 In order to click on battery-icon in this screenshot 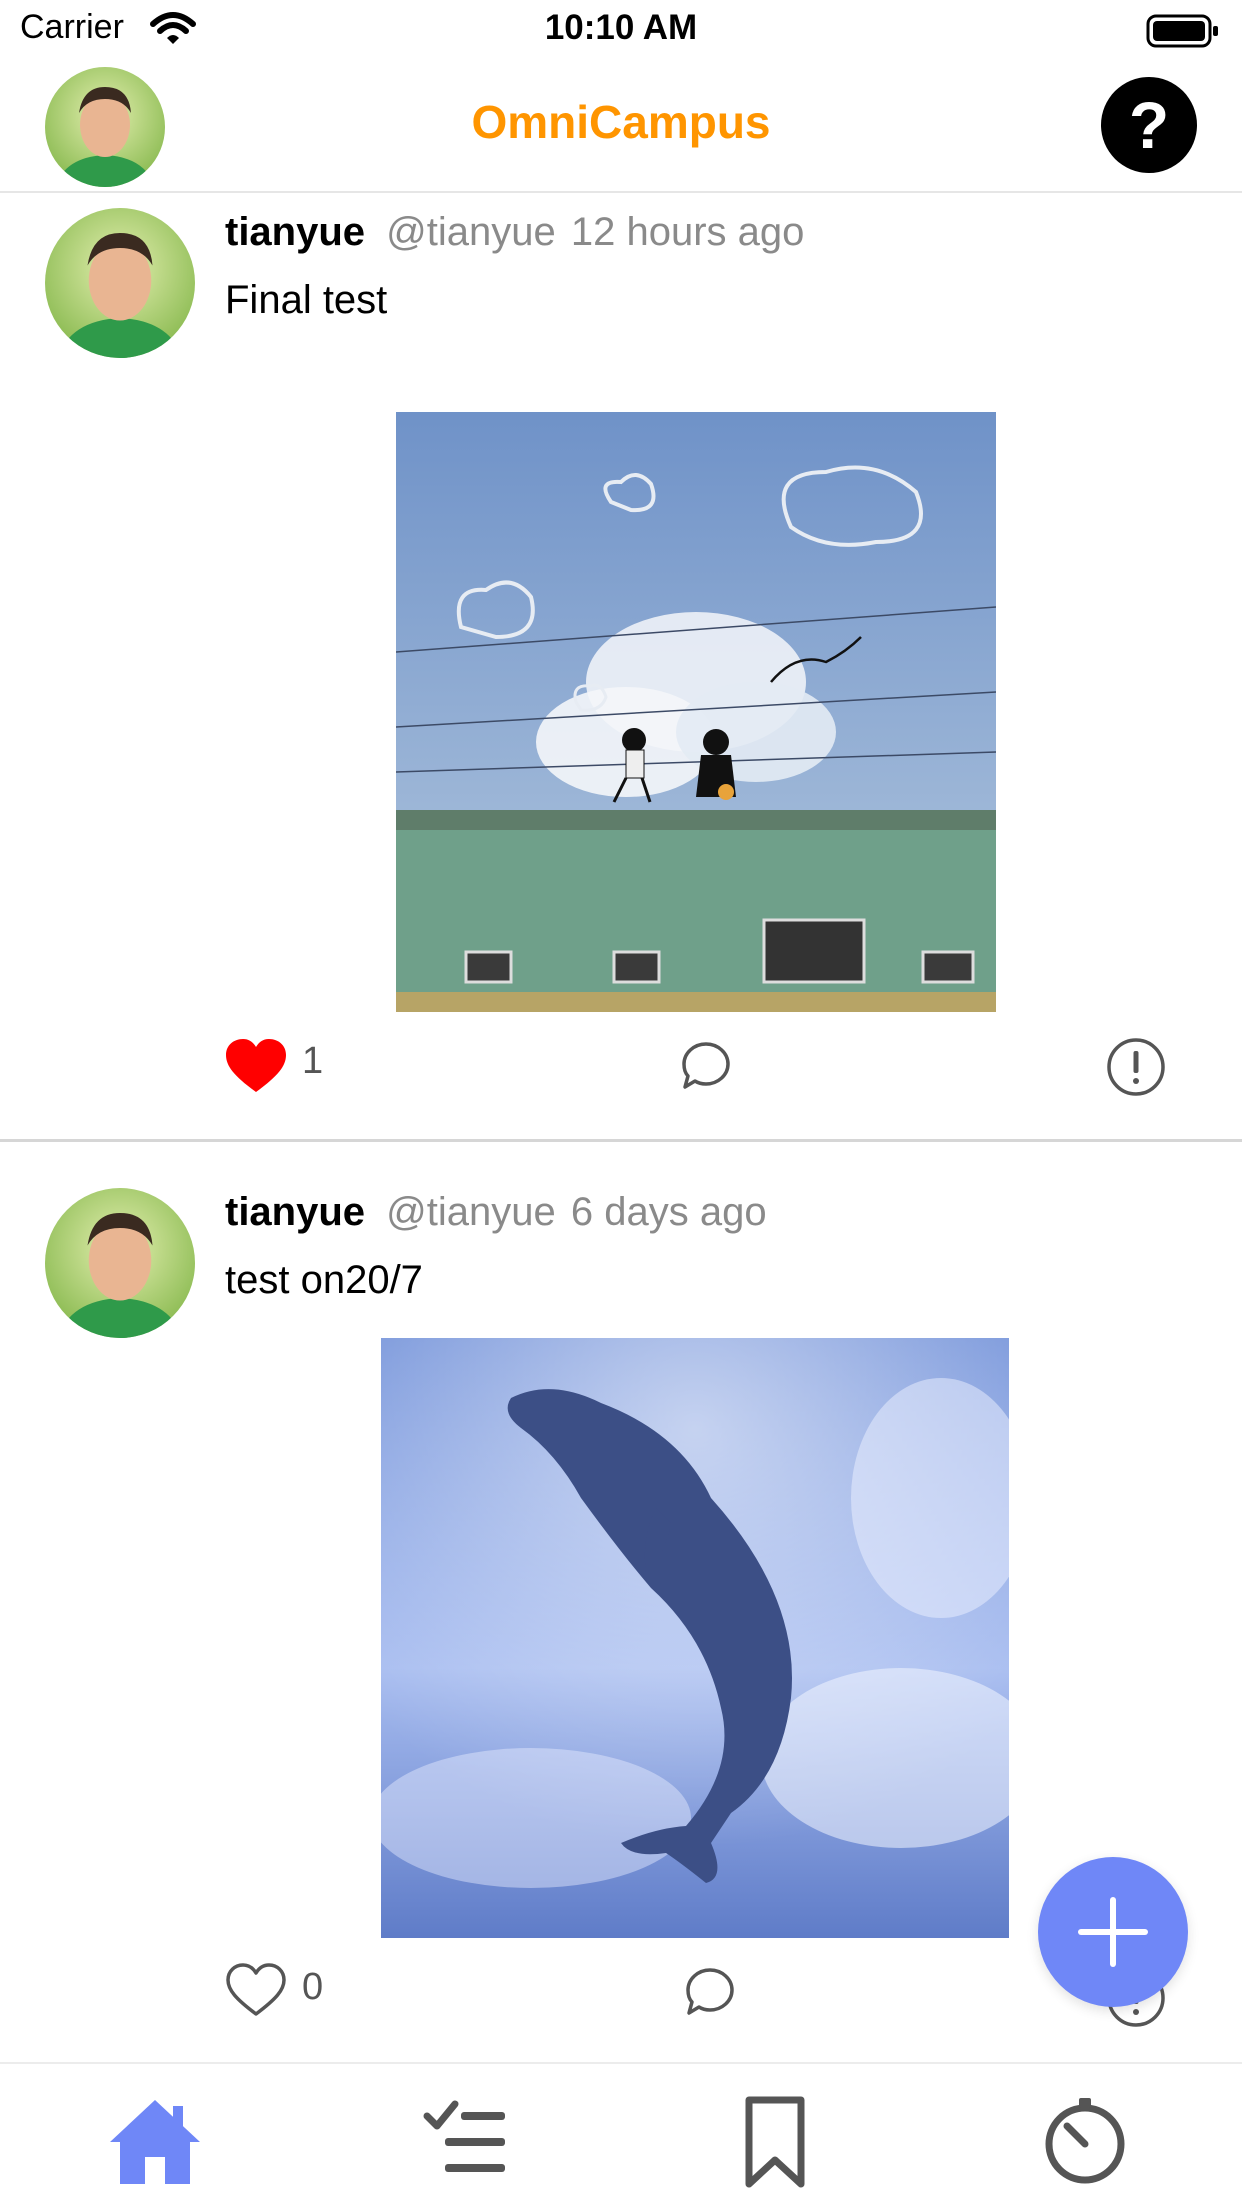, I will do `click(1182, 31)`.